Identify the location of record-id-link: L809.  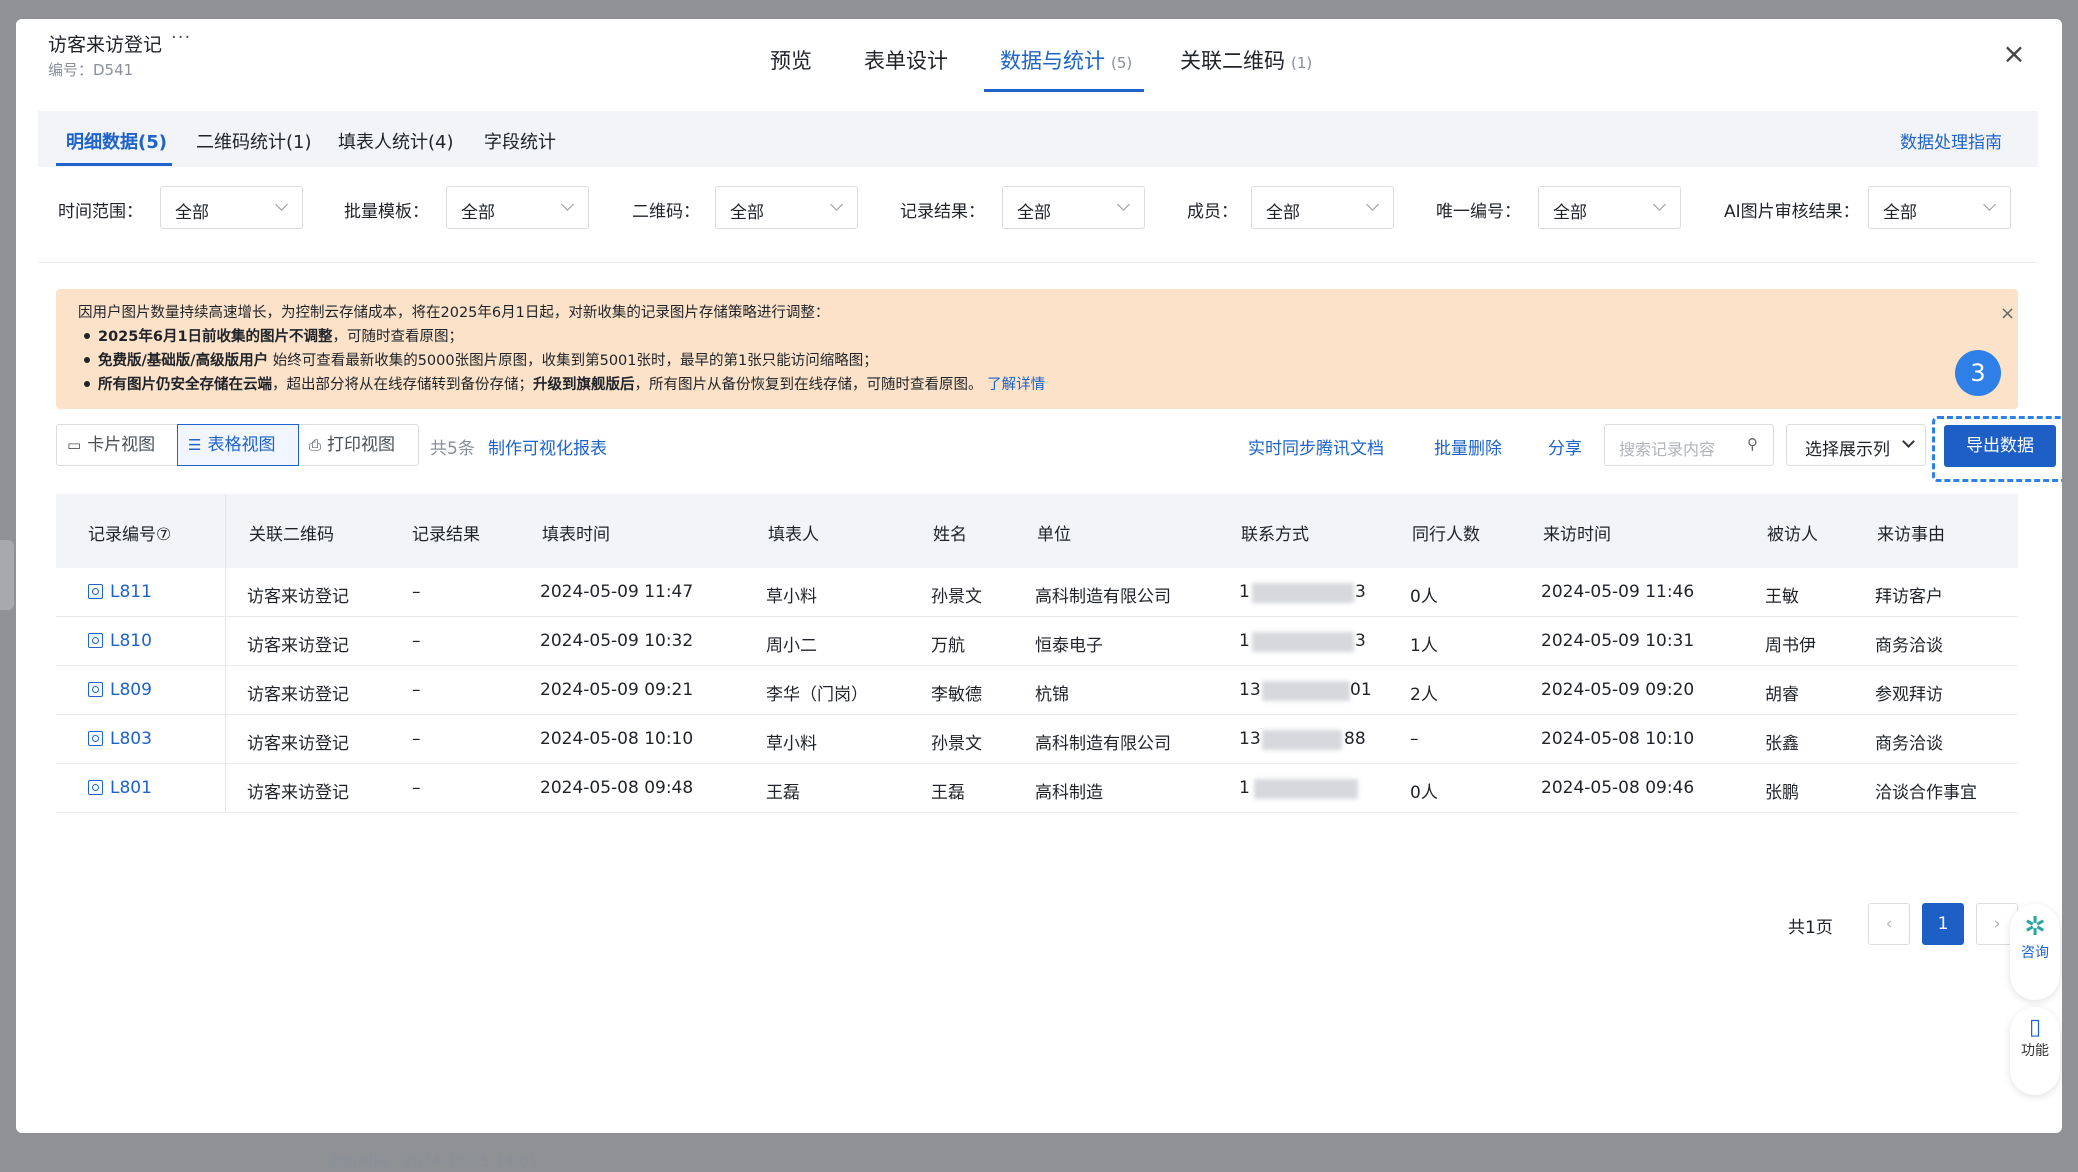
(120, 690).